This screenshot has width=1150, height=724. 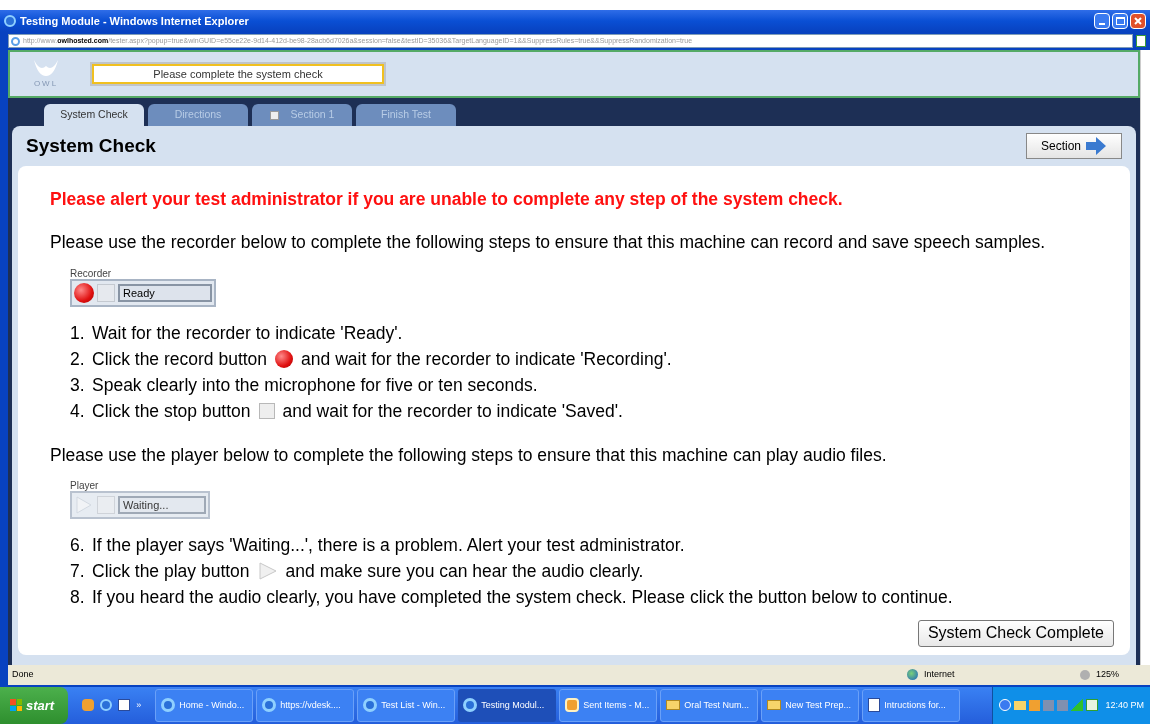 What do you see at coordinates (139, 705) in the screenshot?
I see `more-chevron: »` at bounding box center [139, 705].